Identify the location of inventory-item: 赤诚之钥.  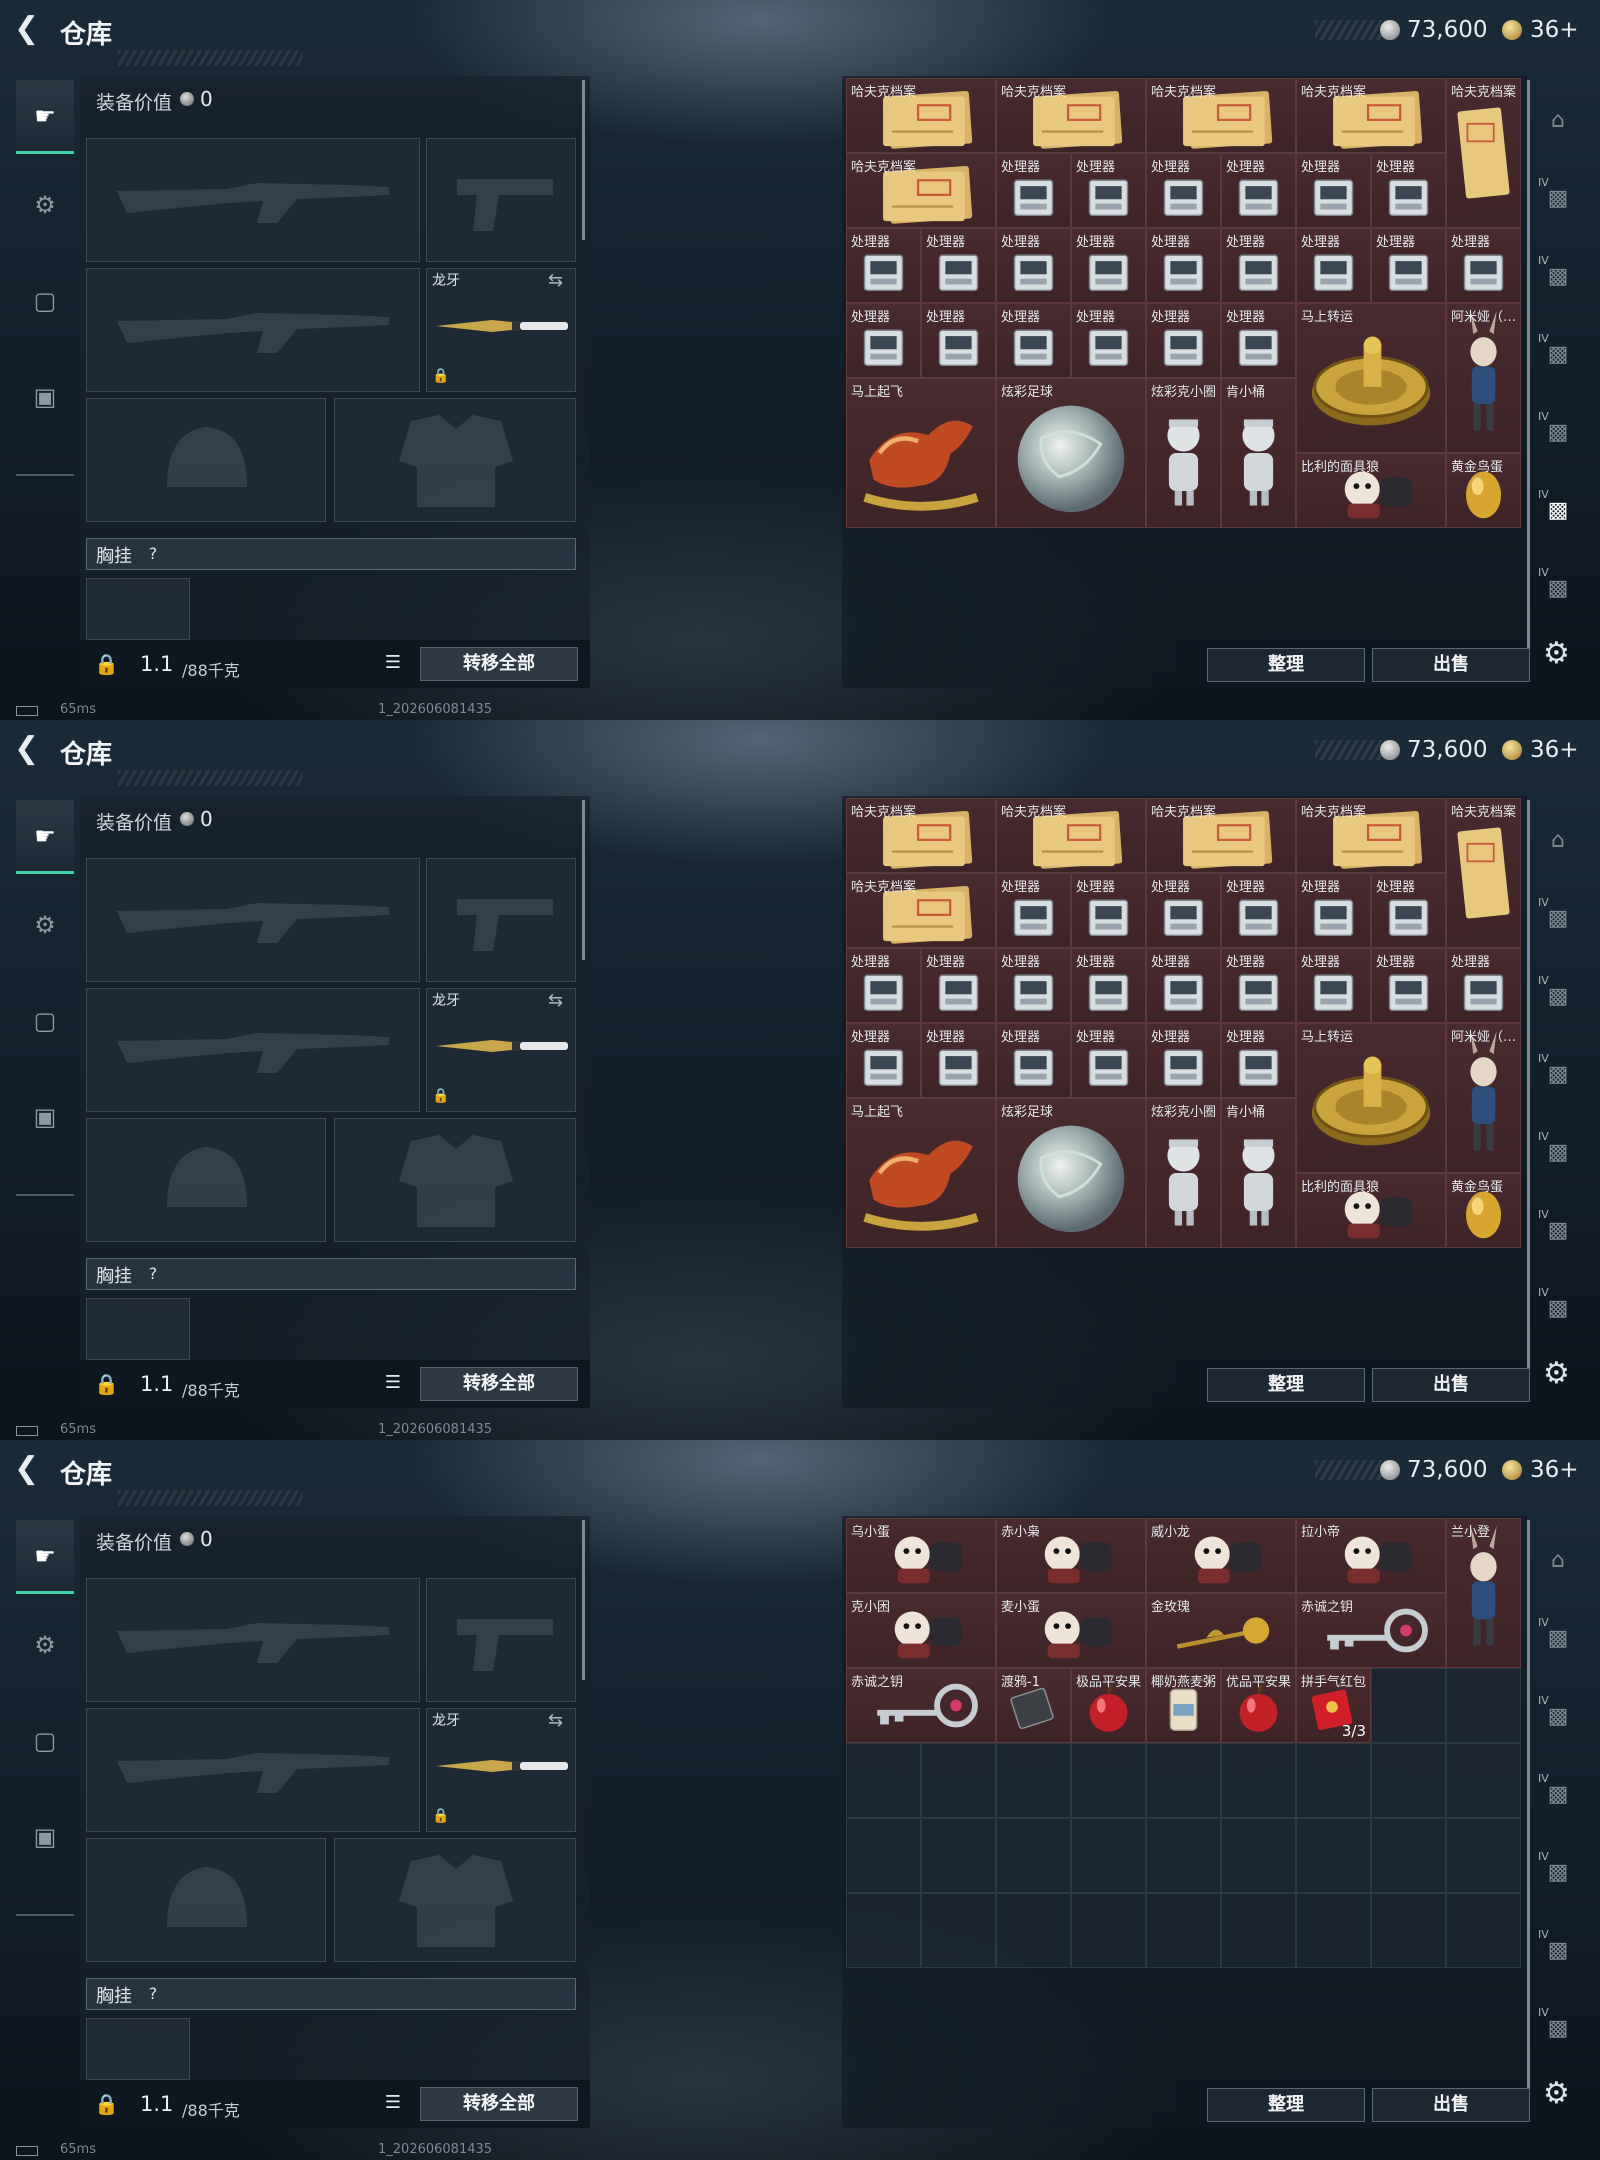
(921, 1705).